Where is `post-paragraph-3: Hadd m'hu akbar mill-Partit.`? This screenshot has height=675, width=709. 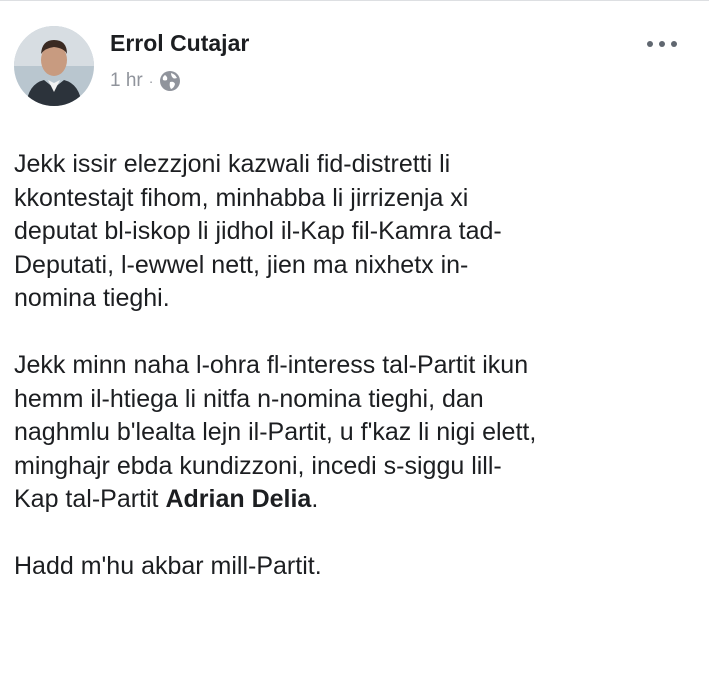
post-paragraph-3: Hadd m'hu akbar mill-Partit. is located at coordinates (168, 566).